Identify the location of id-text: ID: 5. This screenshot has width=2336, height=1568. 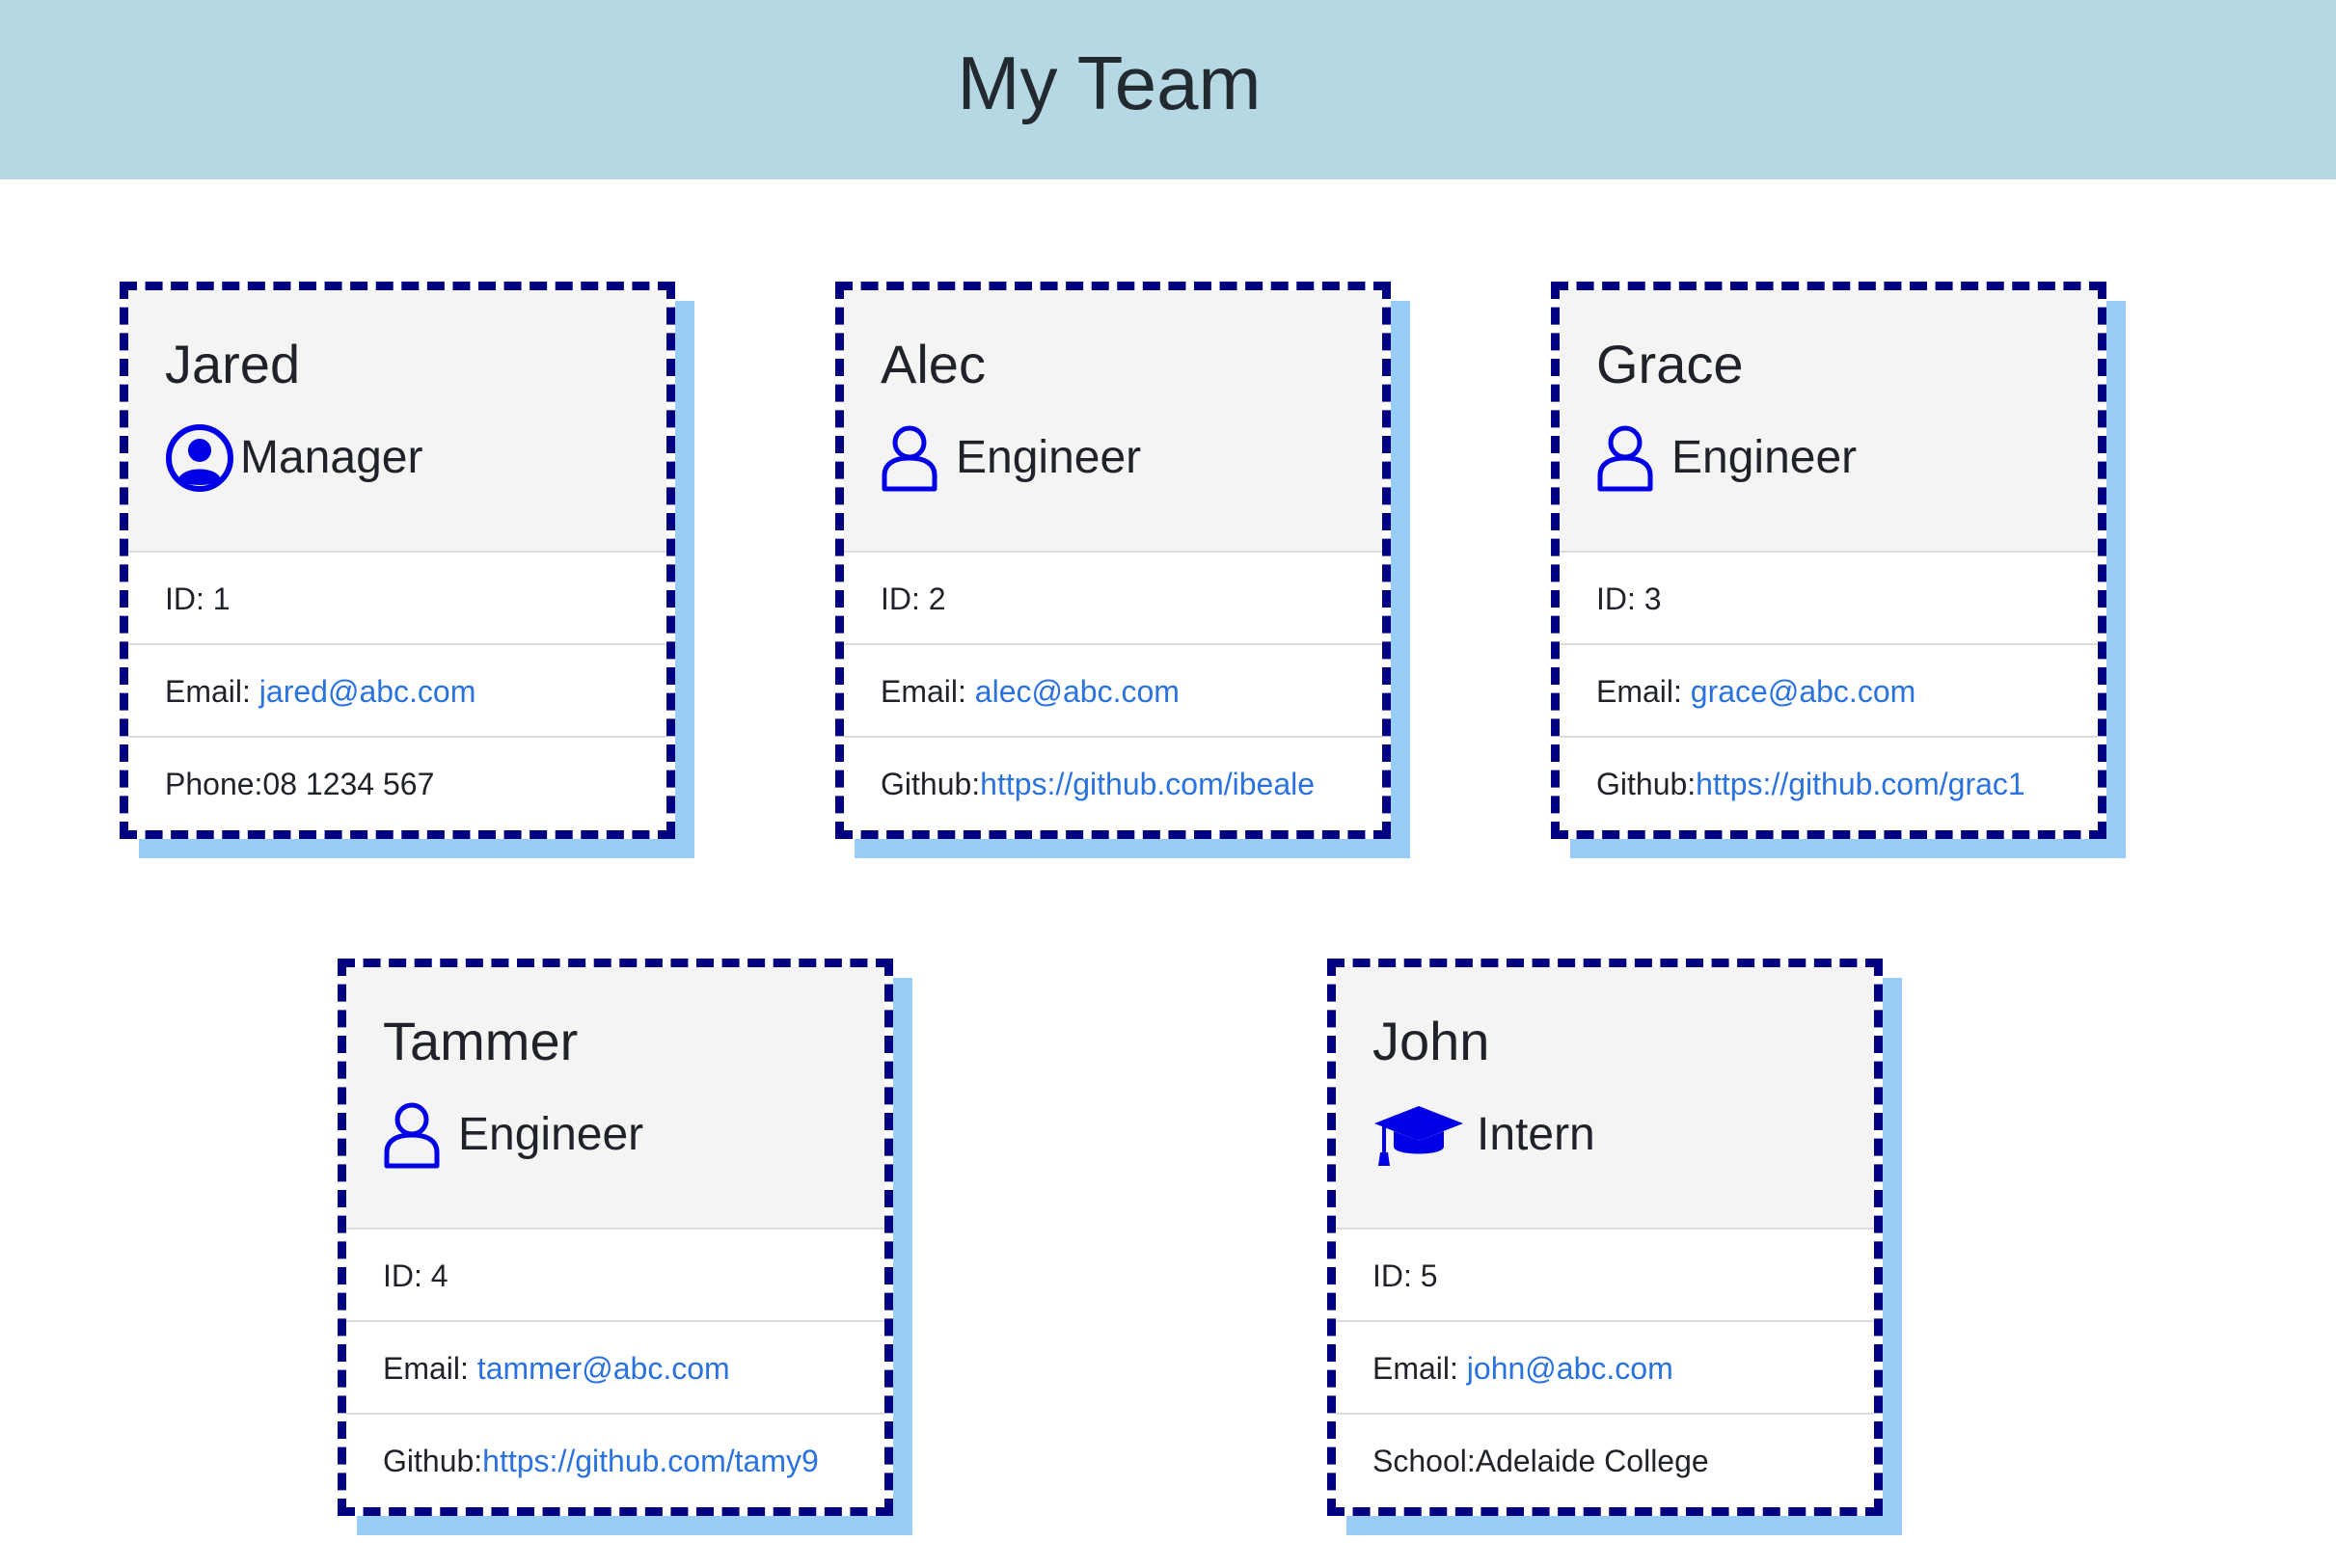
(1405, 1275).